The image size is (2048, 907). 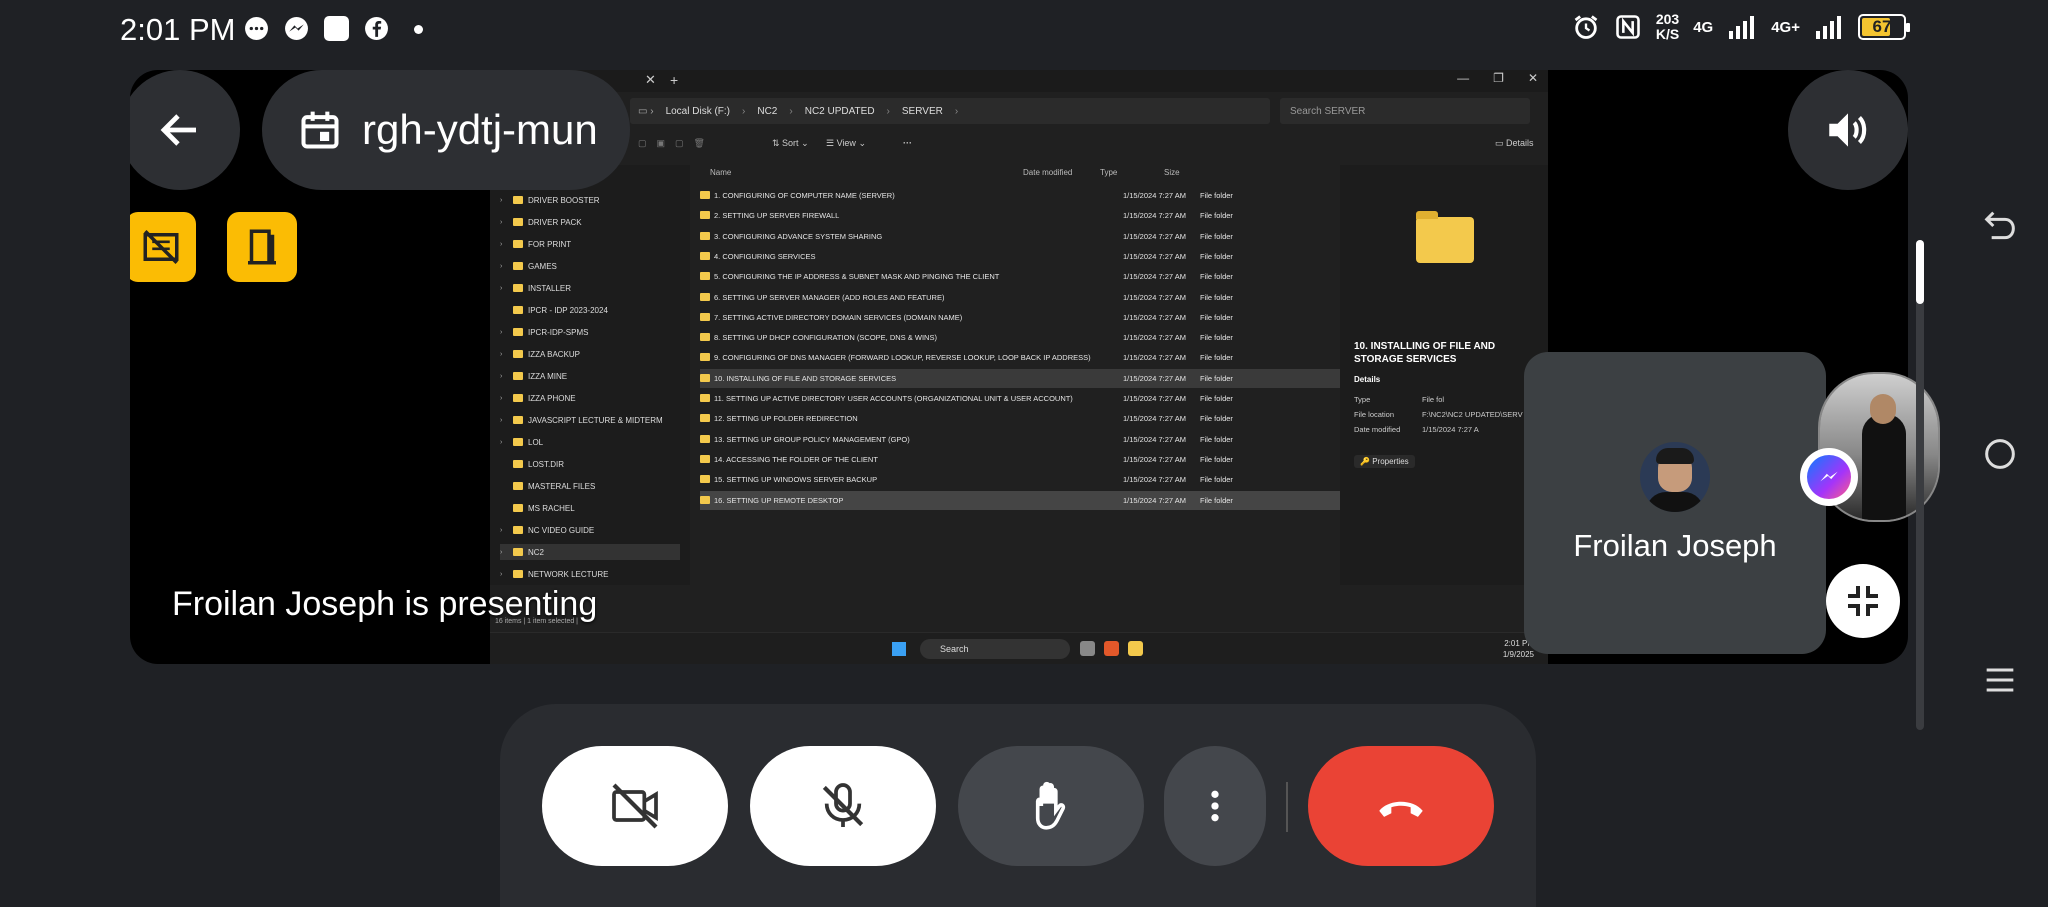 I want to click on participant-tile: Froilan Joseph, so click(x=1675, y=503).